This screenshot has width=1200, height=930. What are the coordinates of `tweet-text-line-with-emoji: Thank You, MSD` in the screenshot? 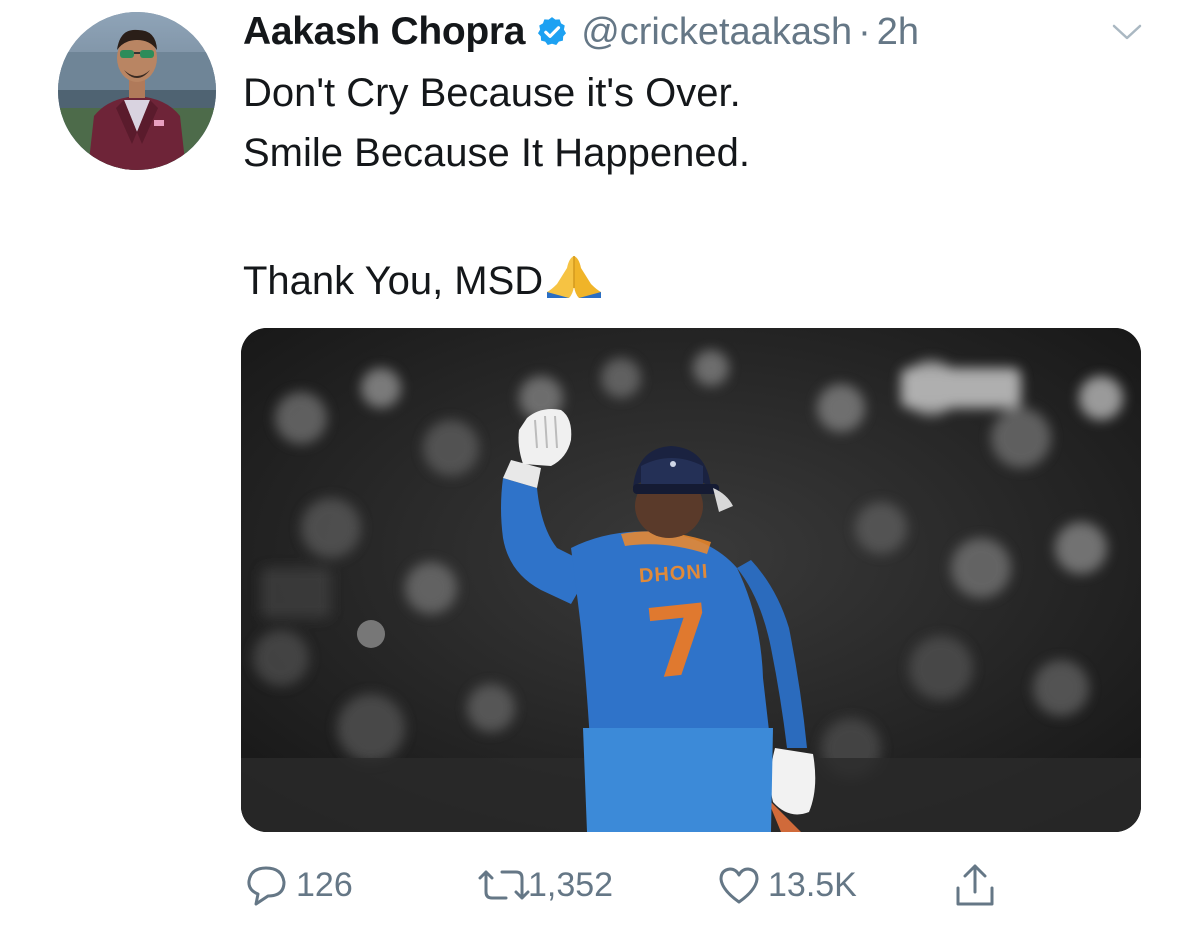 It's located at (423, 277).